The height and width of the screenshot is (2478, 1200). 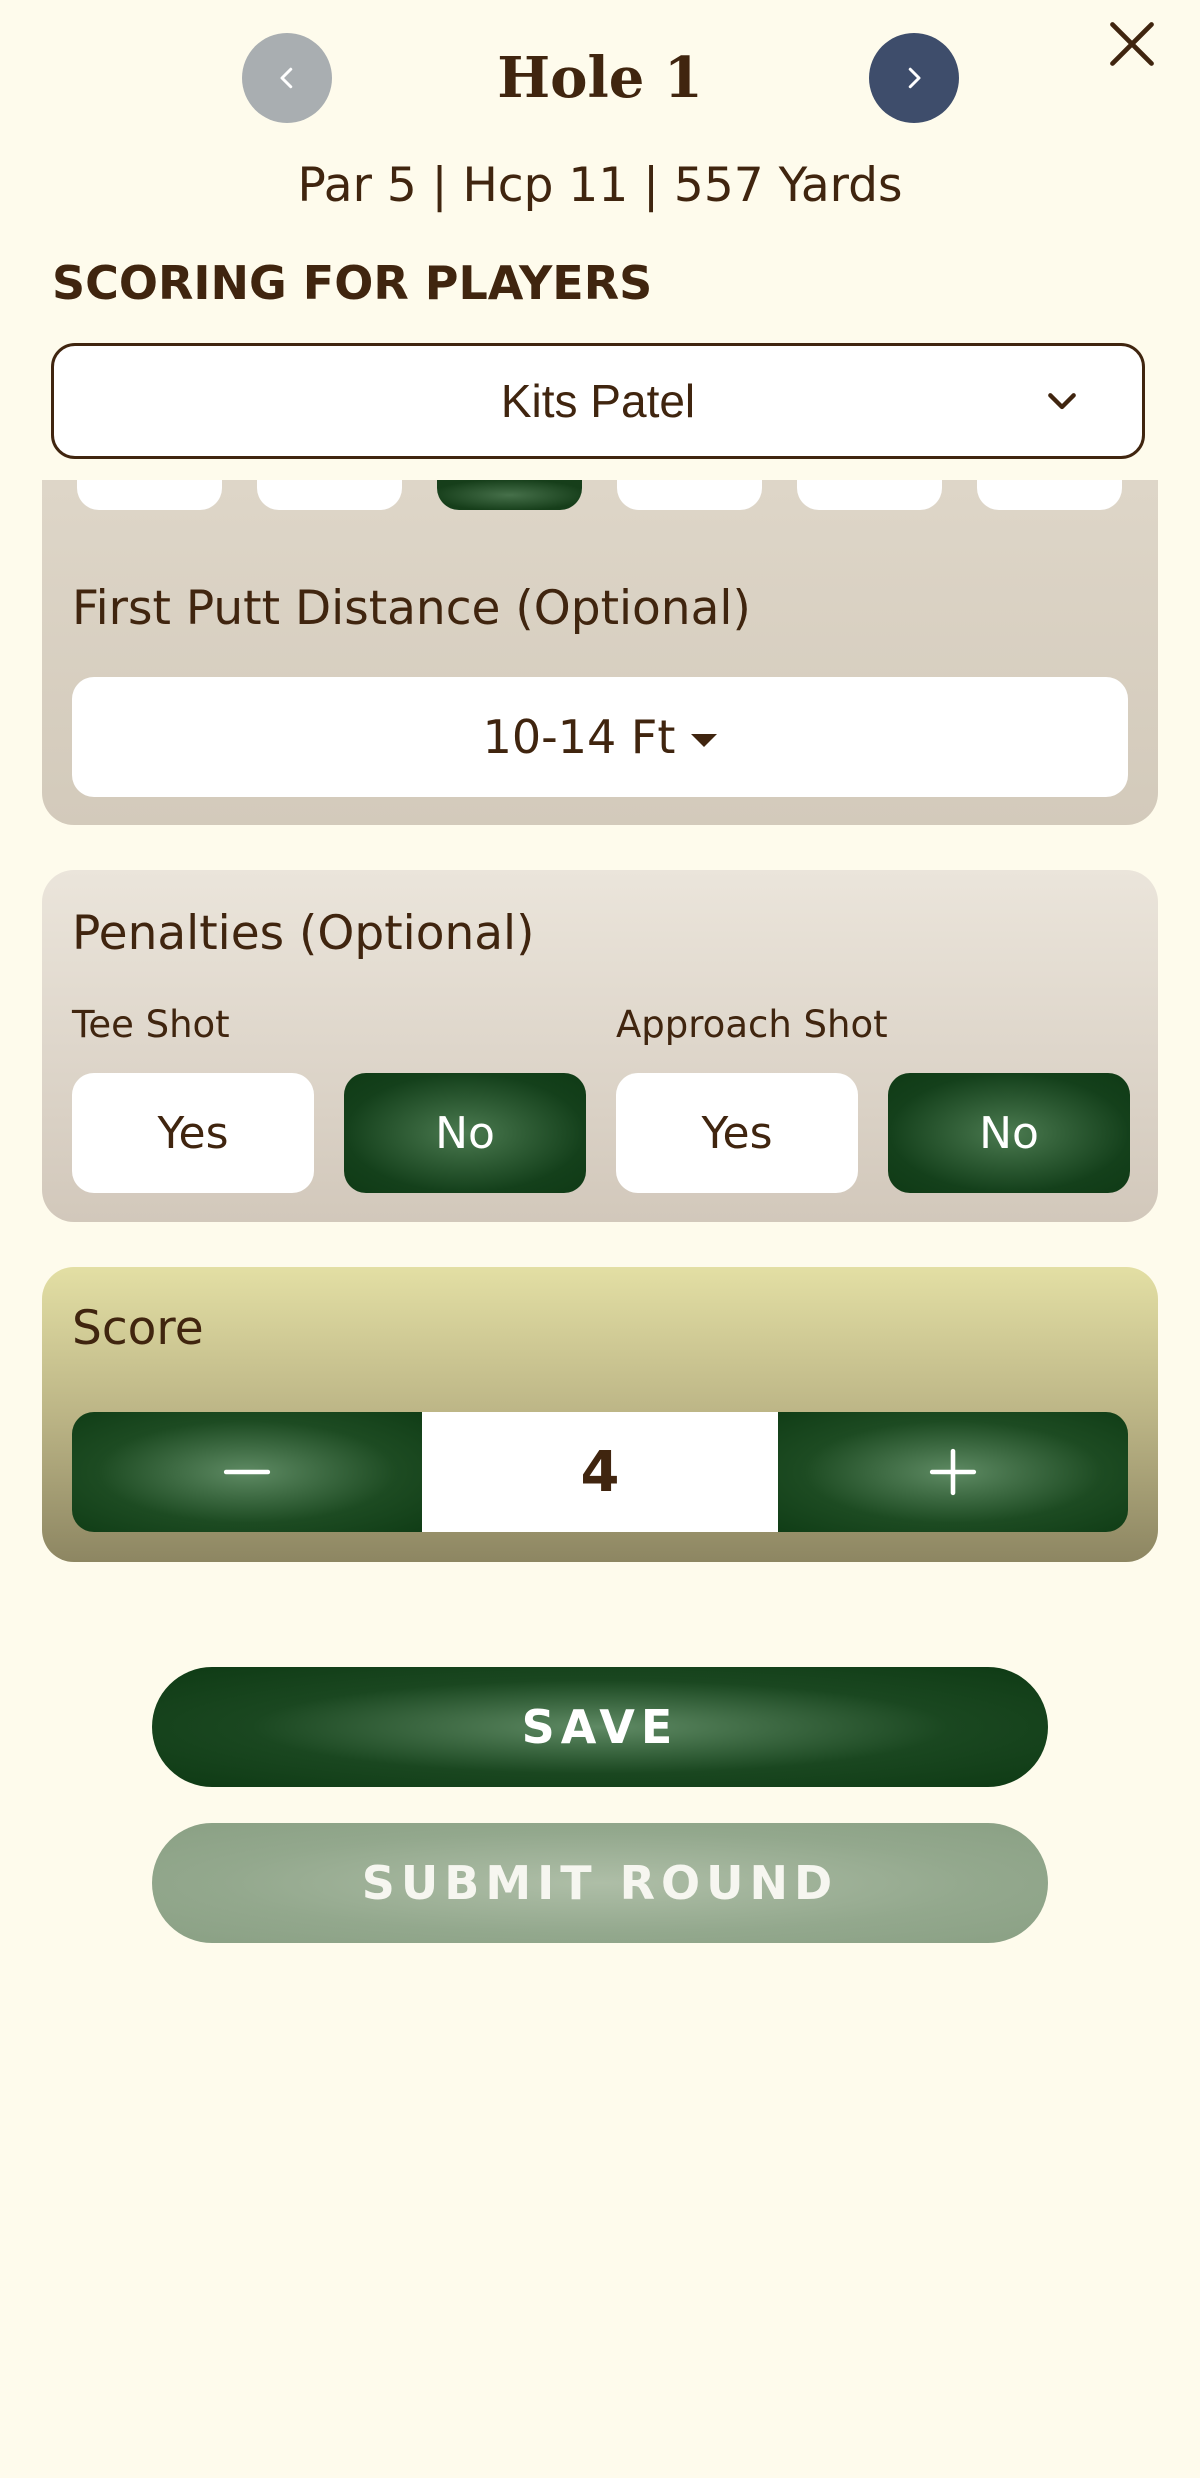 I want to click on caret-down-icon, so click(x=704, y=740).